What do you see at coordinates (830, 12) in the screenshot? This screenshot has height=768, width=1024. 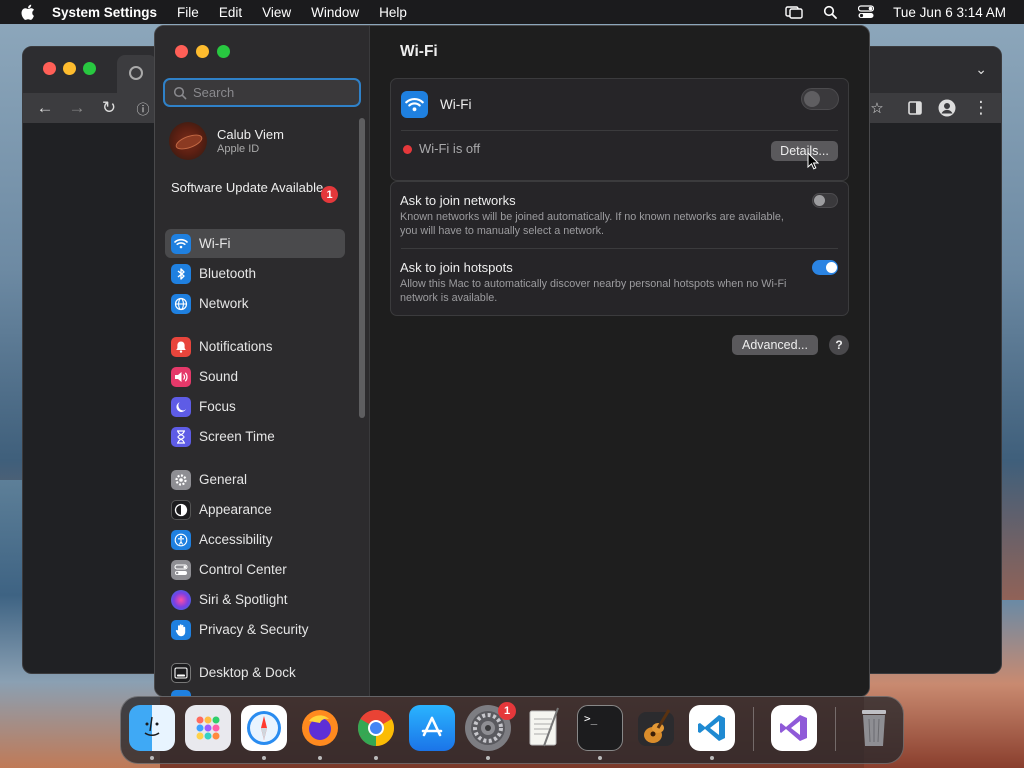 I see `spotlight-search-icon` at bounding box center [830, 12].